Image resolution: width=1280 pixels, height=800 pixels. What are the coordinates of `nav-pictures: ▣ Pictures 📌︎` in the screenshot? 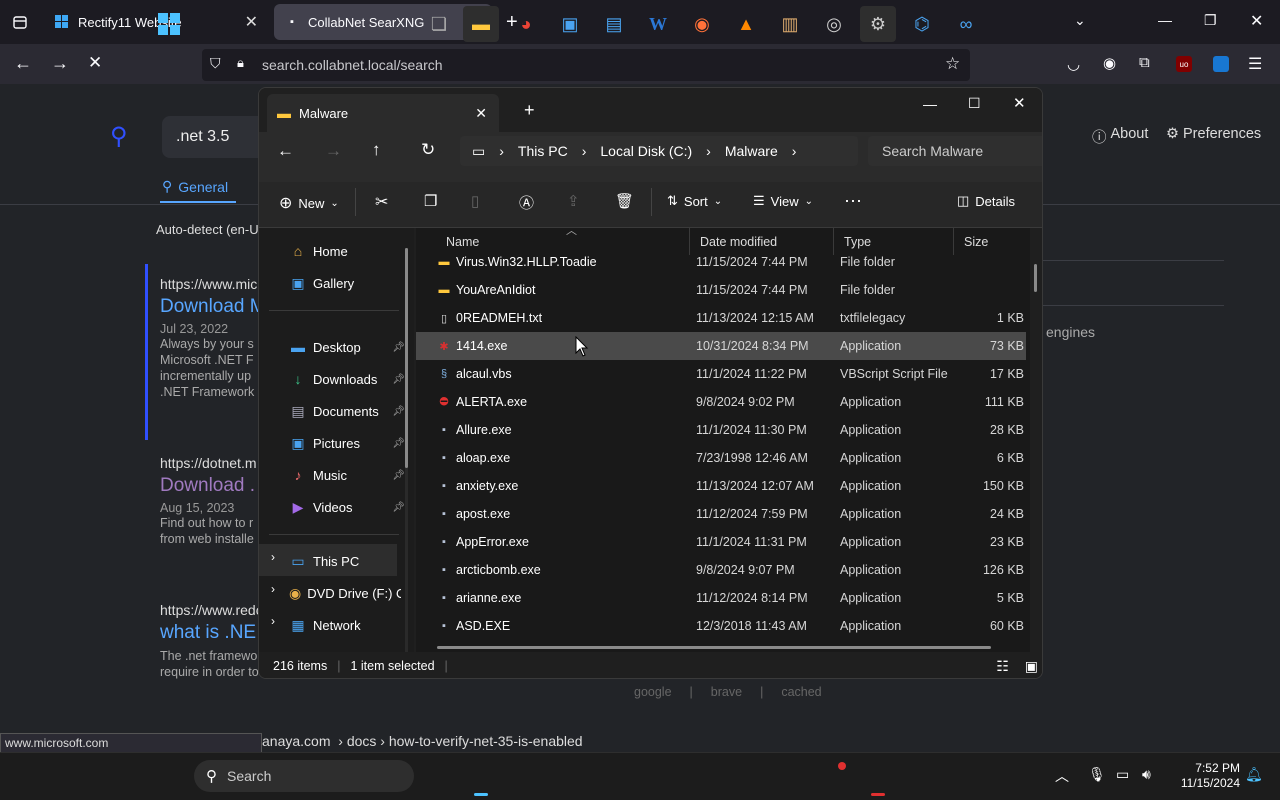 It's located at (347, 443).